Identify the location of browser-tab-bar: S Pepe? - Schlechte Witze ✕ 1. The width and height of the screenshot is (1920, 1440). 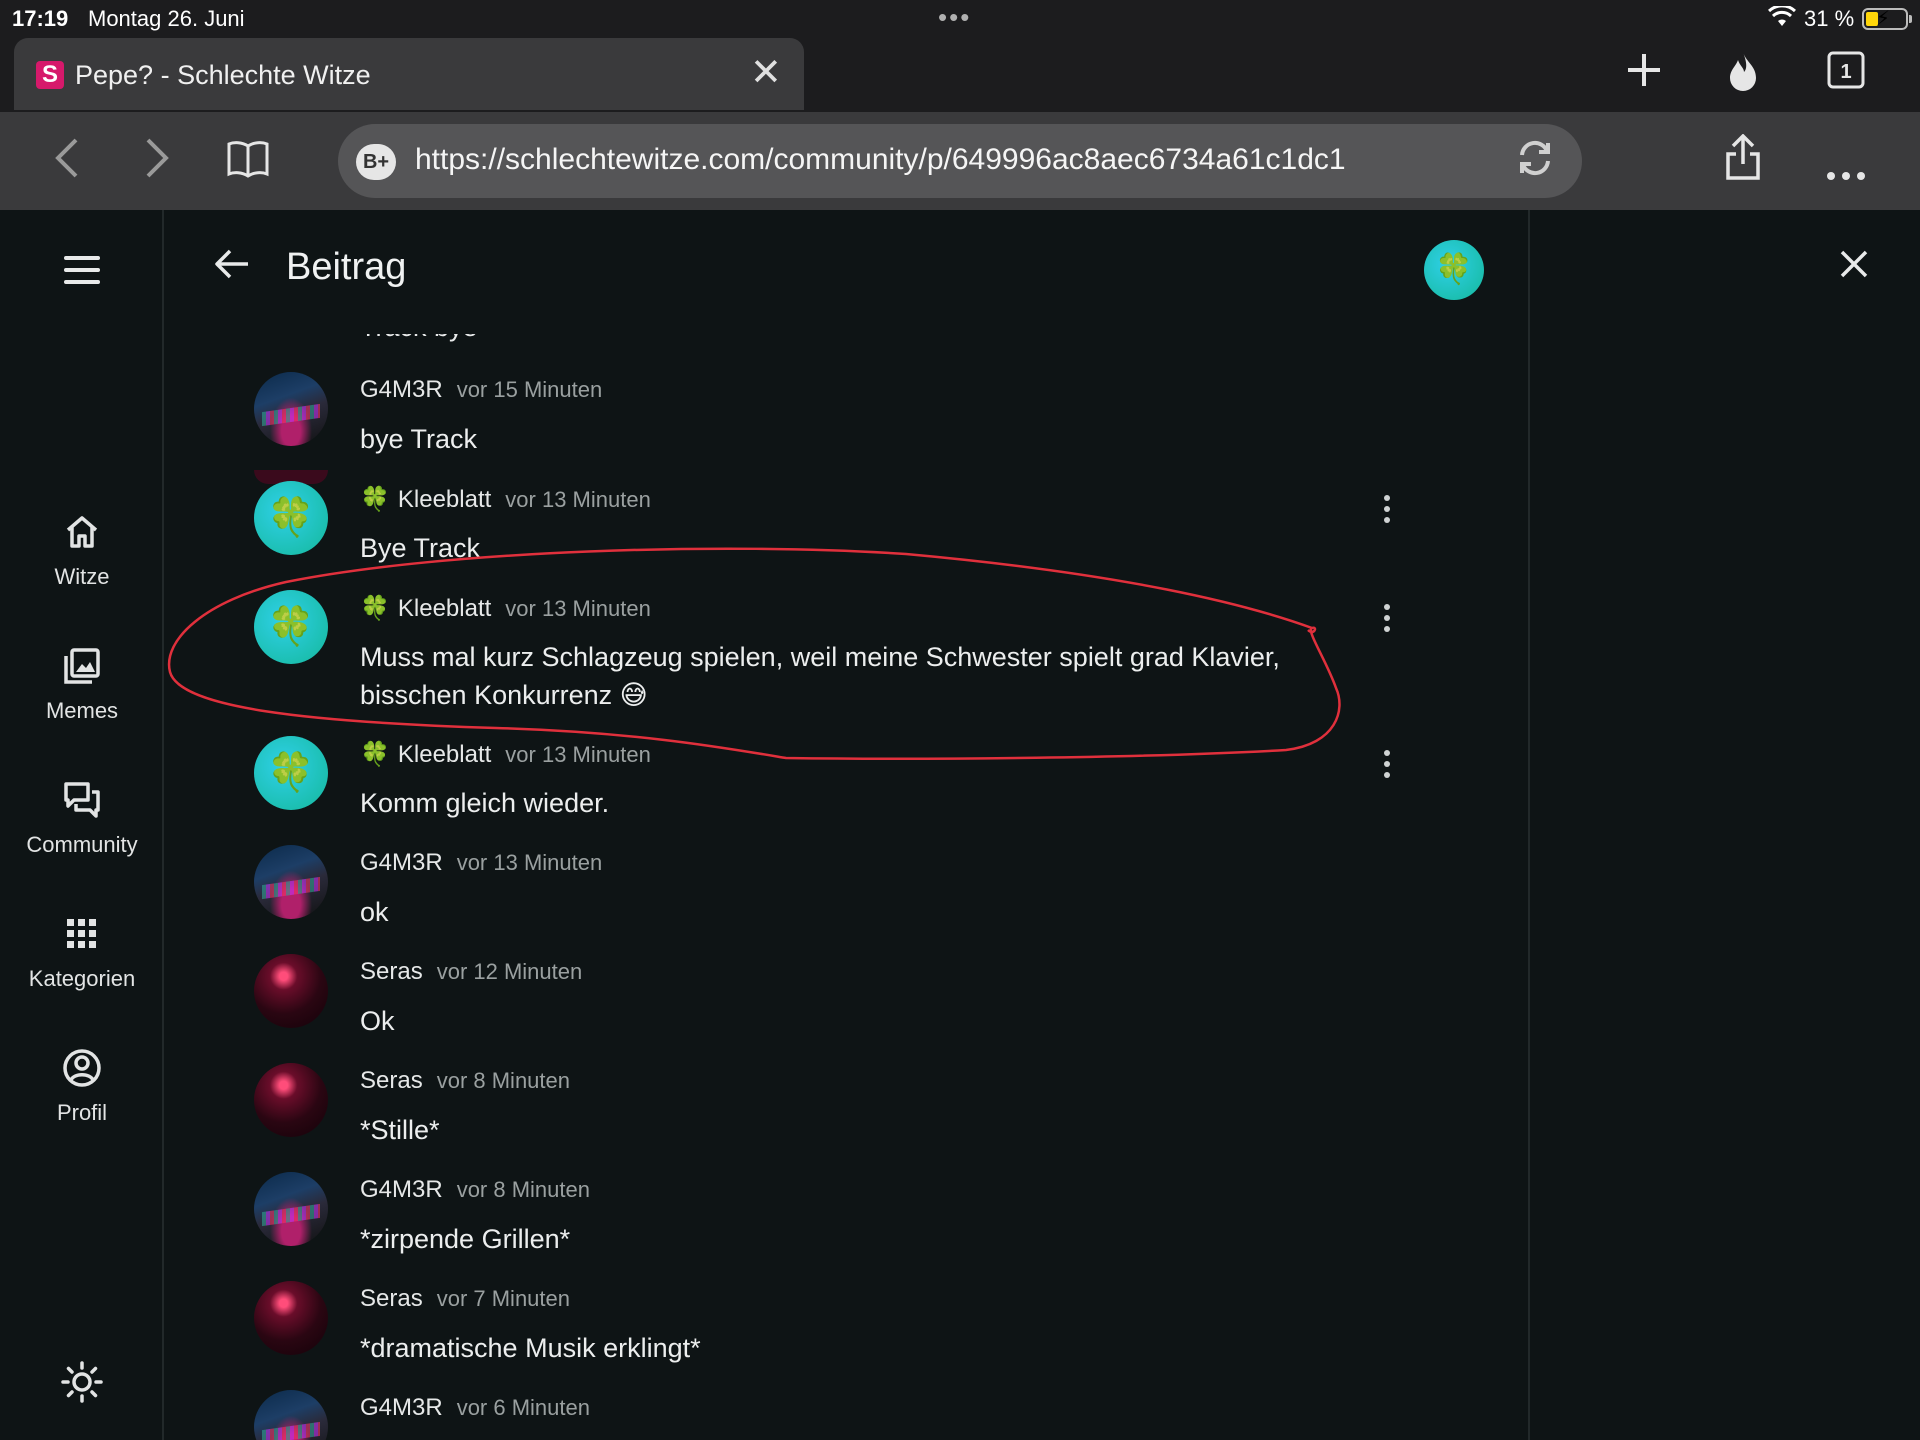
(960, 74).